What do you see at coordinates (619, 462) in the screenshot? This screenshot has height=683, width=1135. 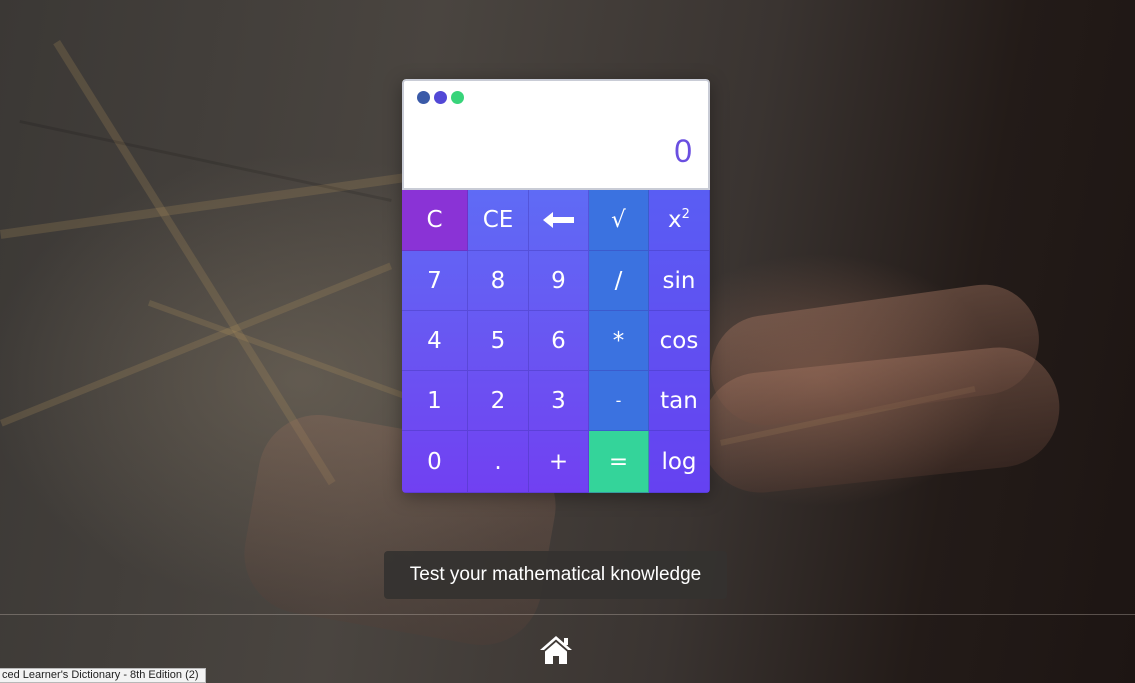 I see `equals-button: =` at bounding box center [619, 462].